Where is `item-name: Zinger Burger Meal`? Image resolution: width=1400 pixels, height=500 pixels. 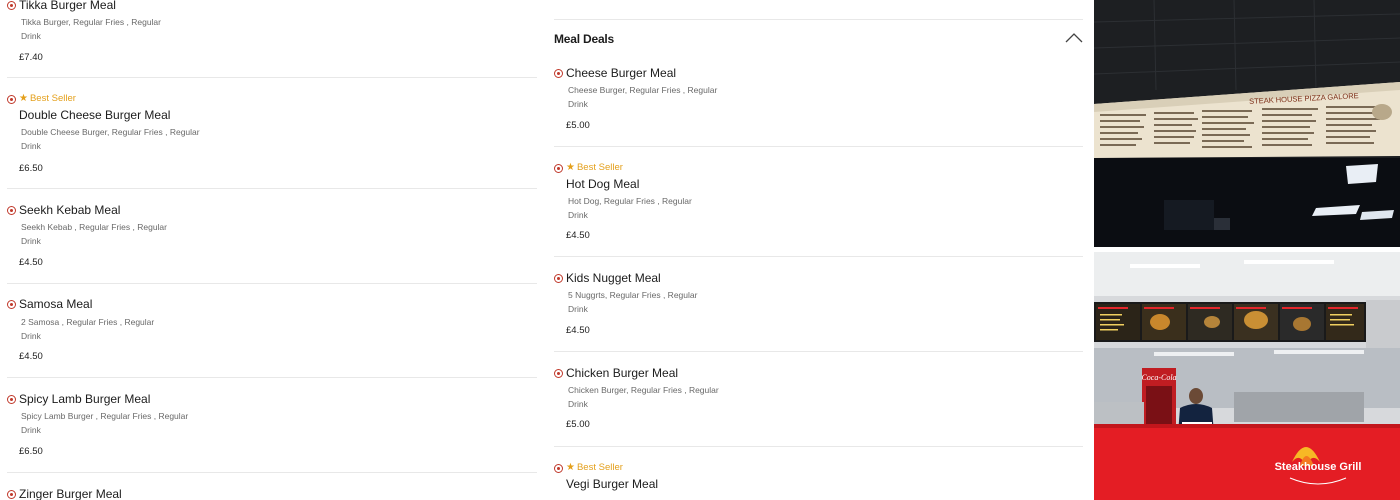
item-name: Zinger Burger Meal is located at coordinates (70, 493).